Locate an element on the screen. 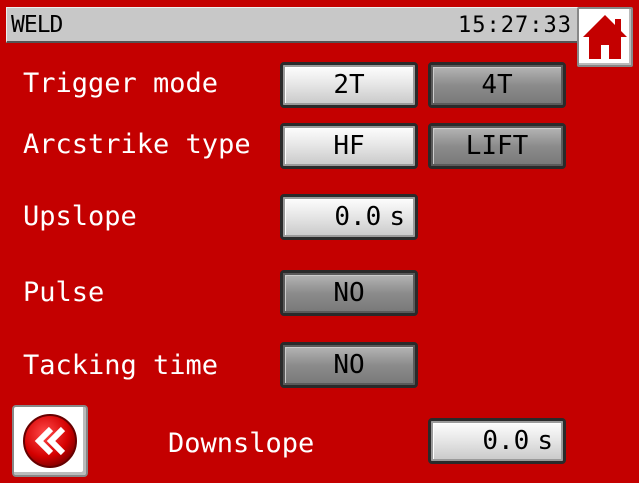 Image resolution: width=639 pixels, height=483 pixels. arcstrike-lift-button: LIFT is located at coordinates (497, 146).